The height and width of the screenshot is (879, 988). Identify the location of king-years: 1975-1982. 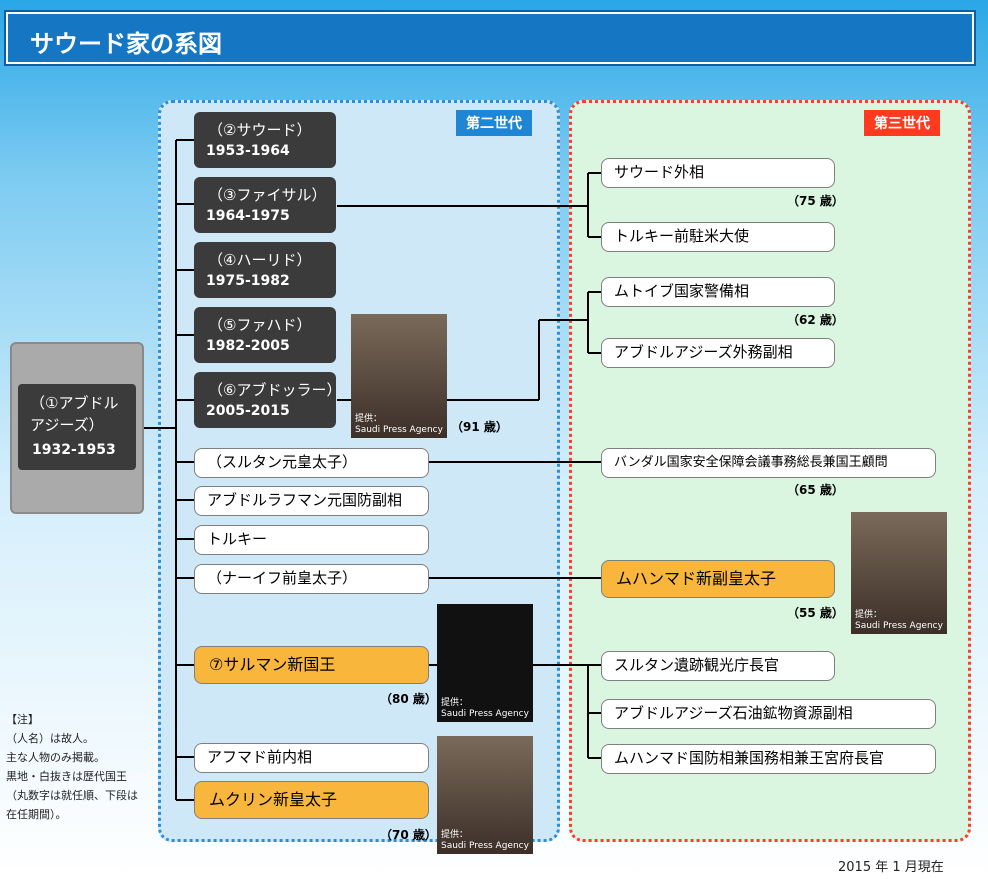
(248, 281).